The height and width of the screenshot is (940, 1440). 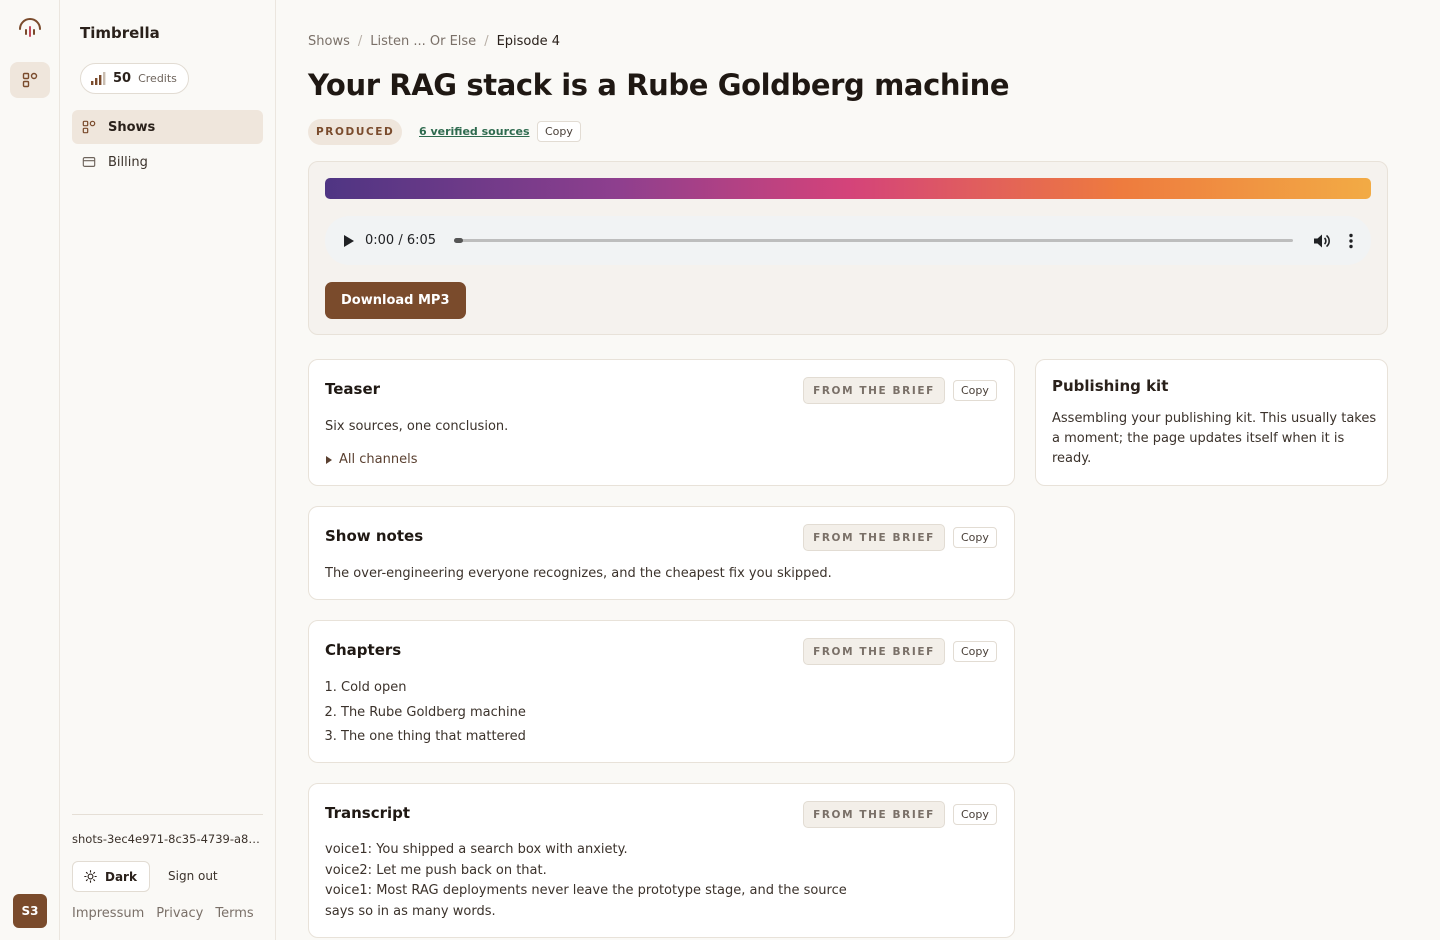 I want to click on transcript-line: voice2: Let me push back on that., so click(x=436, y=870).